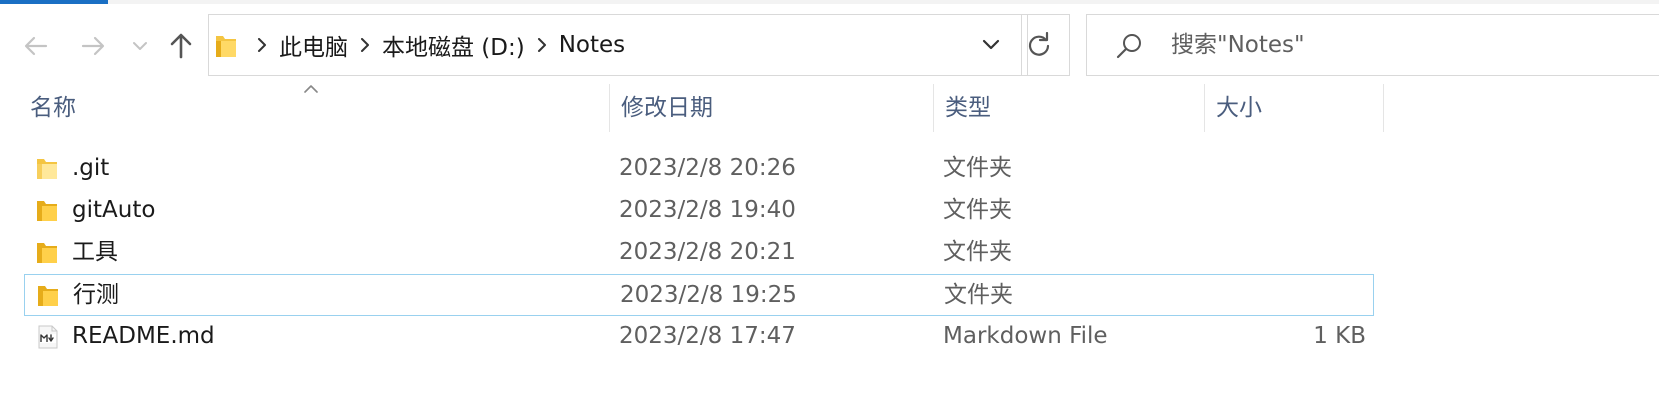  What do you see at coordinates (143, 336) in the screenshot?
I see `file-name: README.md` at bounding box center [143, 336].